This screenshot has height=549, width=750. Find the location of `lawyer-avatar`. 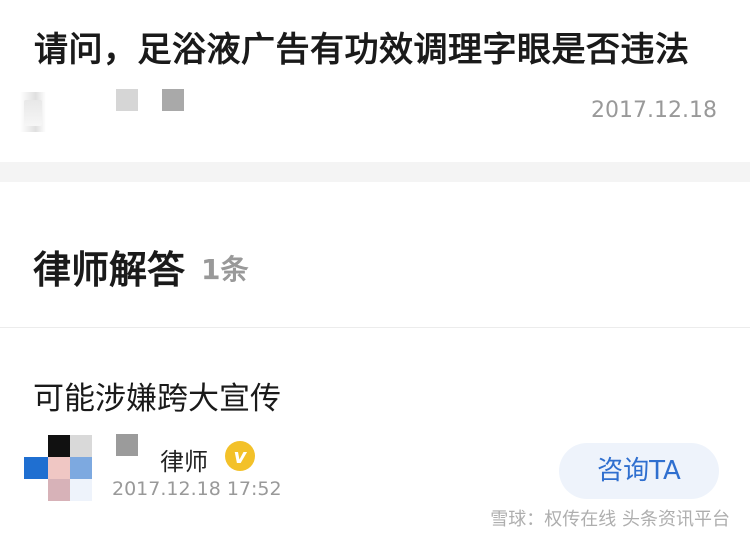

lawyer-avatar is located at coordinates (58, 468).